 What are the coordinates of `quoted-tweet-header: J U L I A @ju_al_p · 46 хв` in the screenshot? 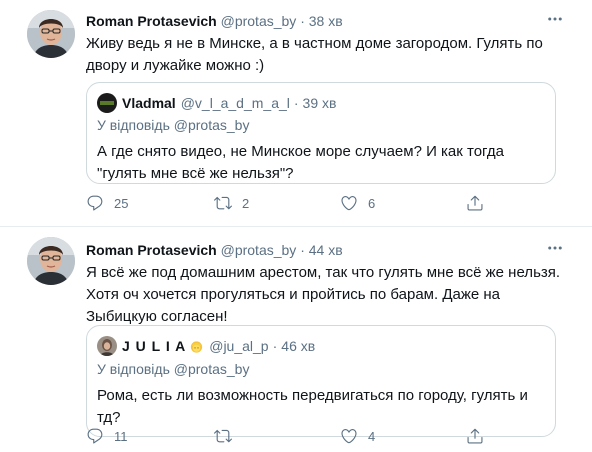 It's located at (206, 346).